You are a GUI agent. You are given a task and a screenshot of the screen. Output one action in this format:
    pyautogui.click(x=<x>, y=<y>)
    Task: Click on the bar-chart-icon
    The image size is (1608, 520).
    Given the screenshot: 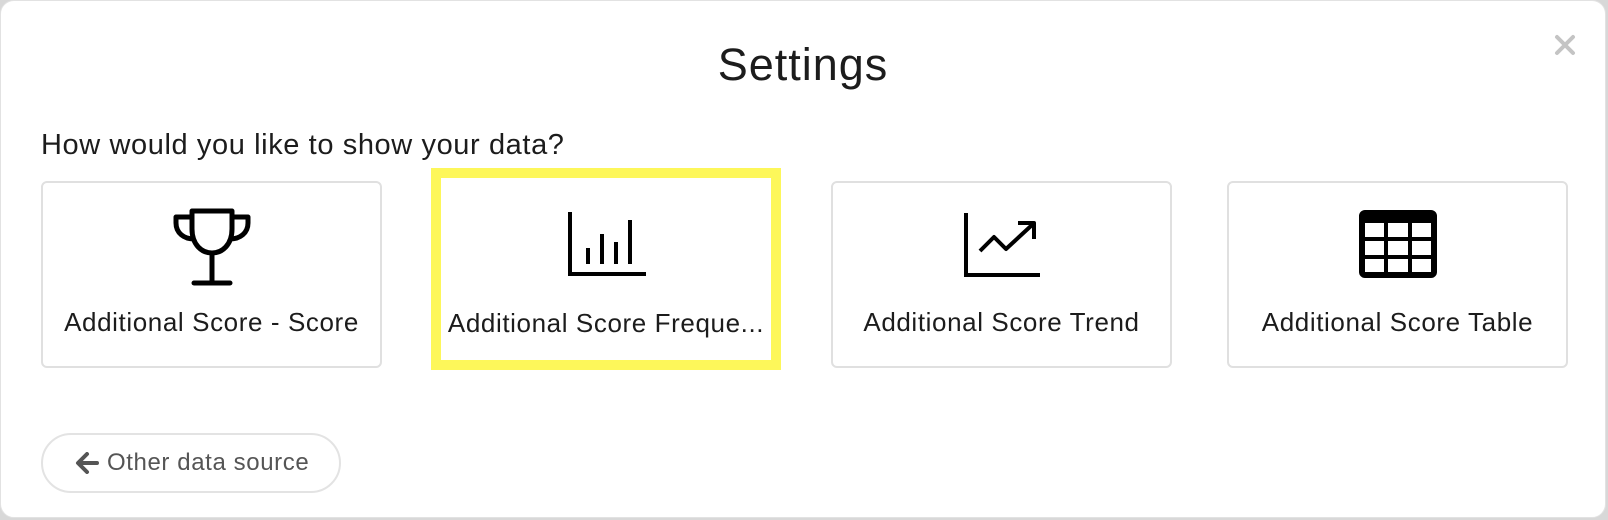 What is the action you would take?
    pyautogui.click(x=607, y=244)
    